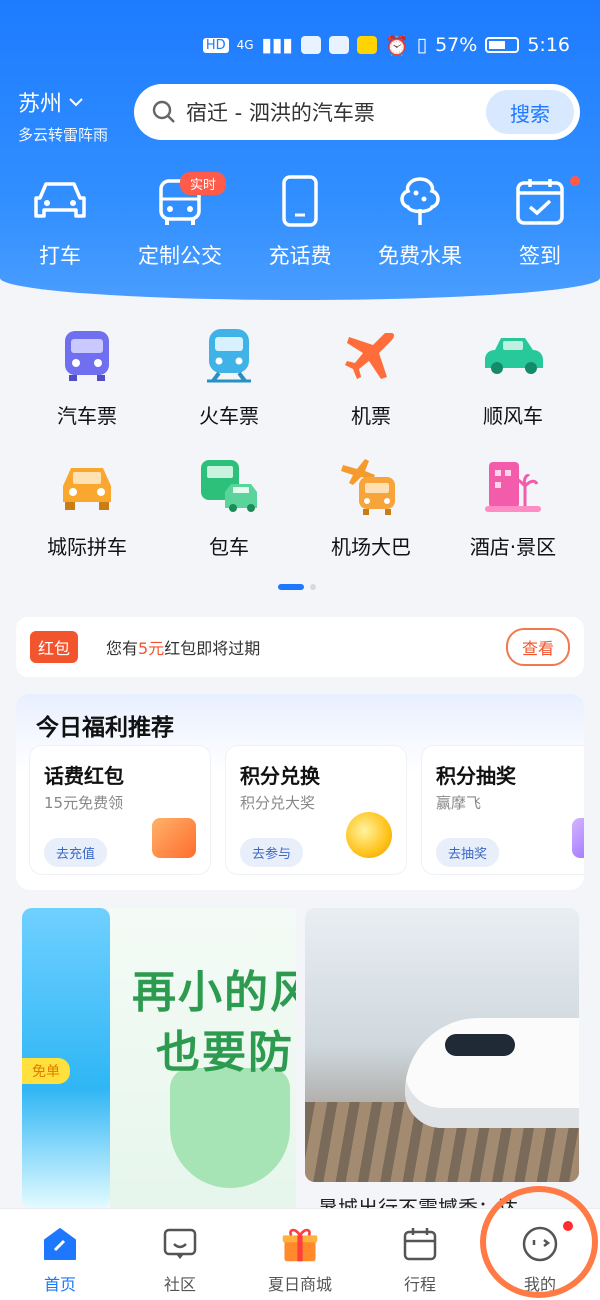 This screenshot has height=1300, width=600. Describe the element at coordinates (60, 220) in the screenshot. I see `quick-action-taxi: 打车` at that location.